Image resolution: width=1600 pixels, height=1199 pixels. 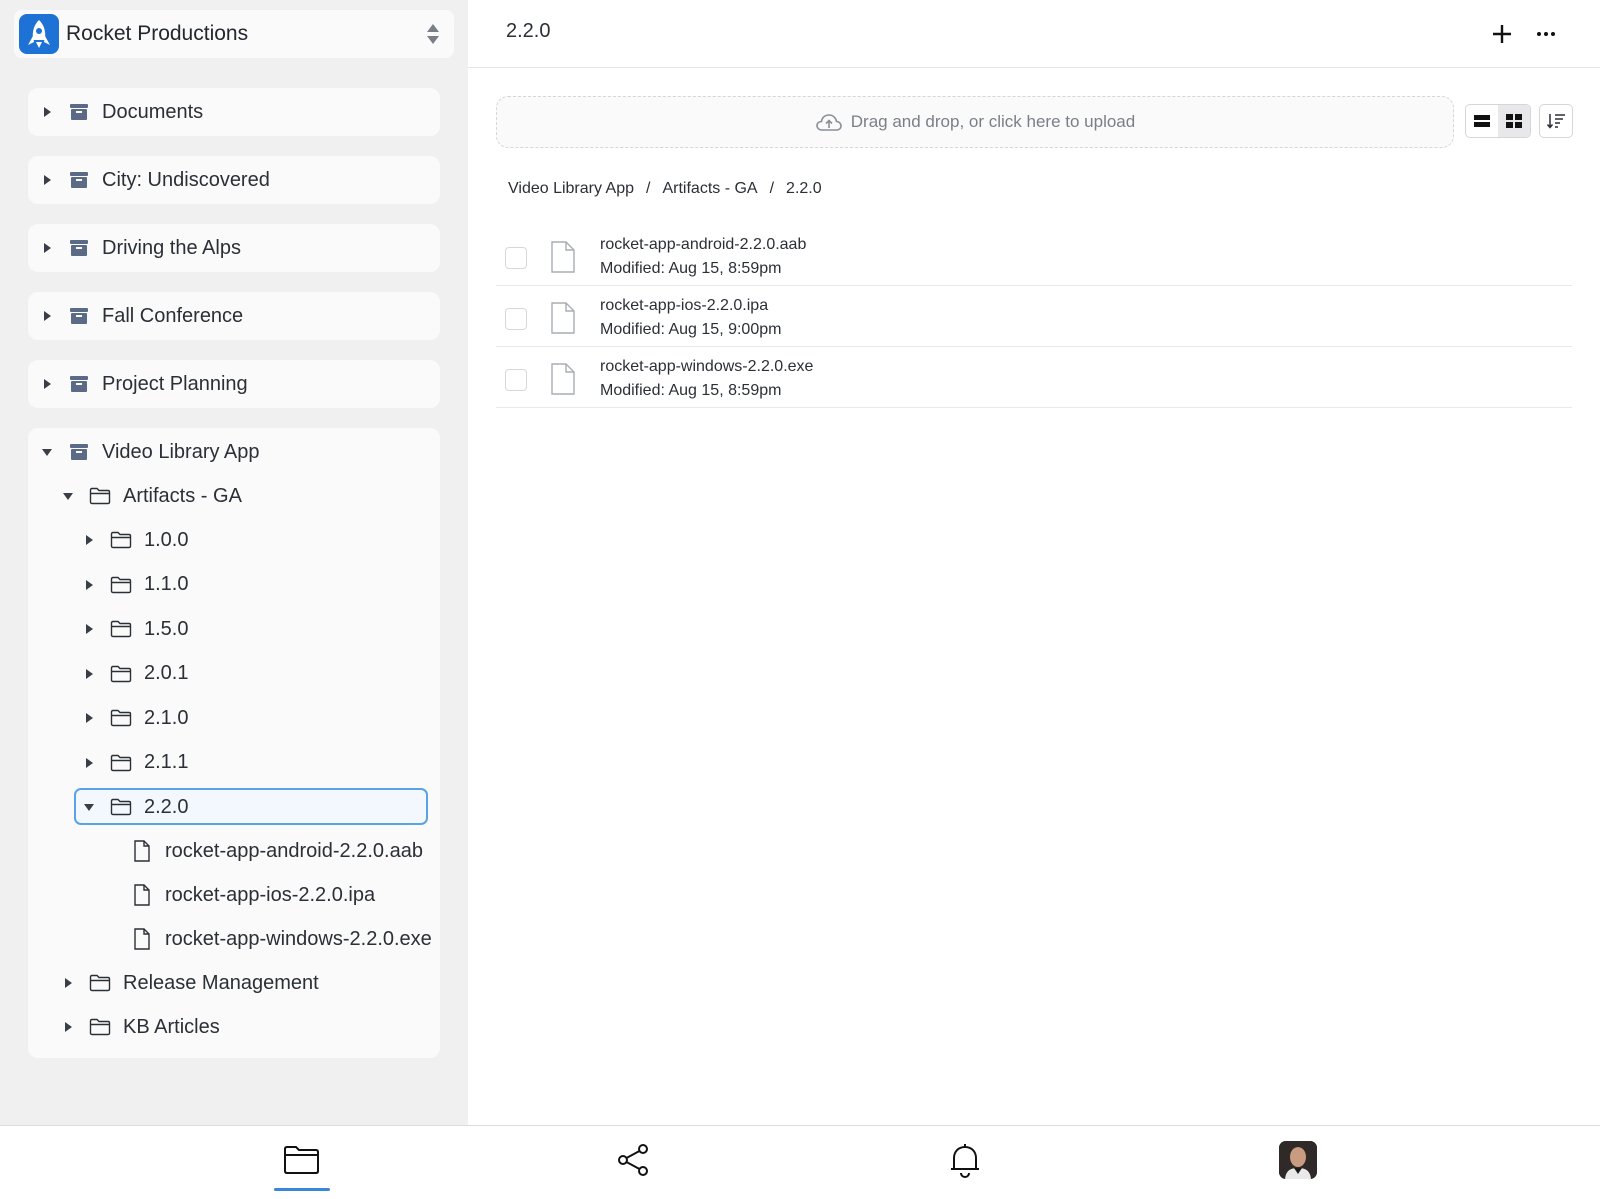 I want to click on library-row: Project Planning, so click(x=144, y=384).